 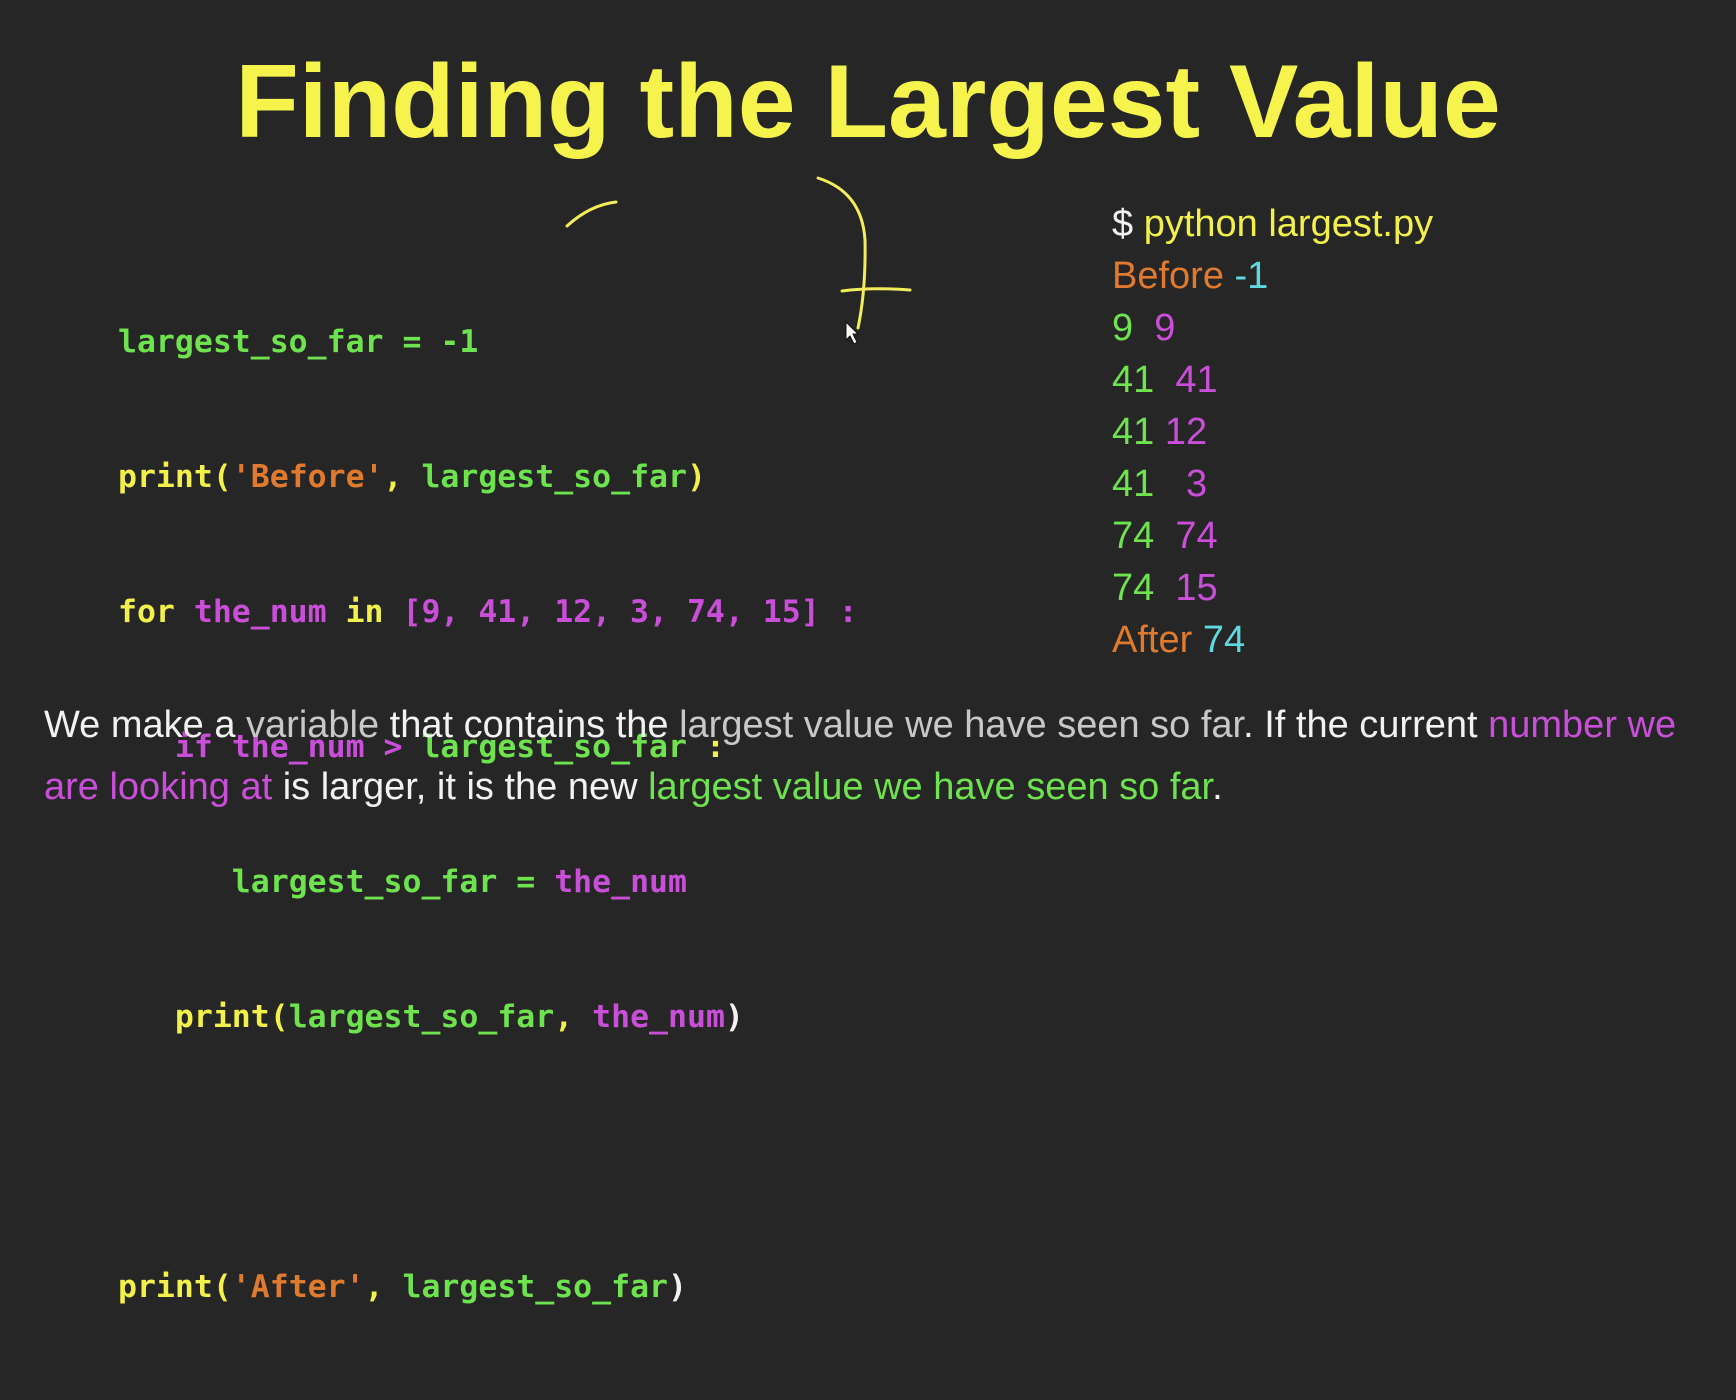 I want to click on output-row: 74 15, so click(x=1272, y=588).